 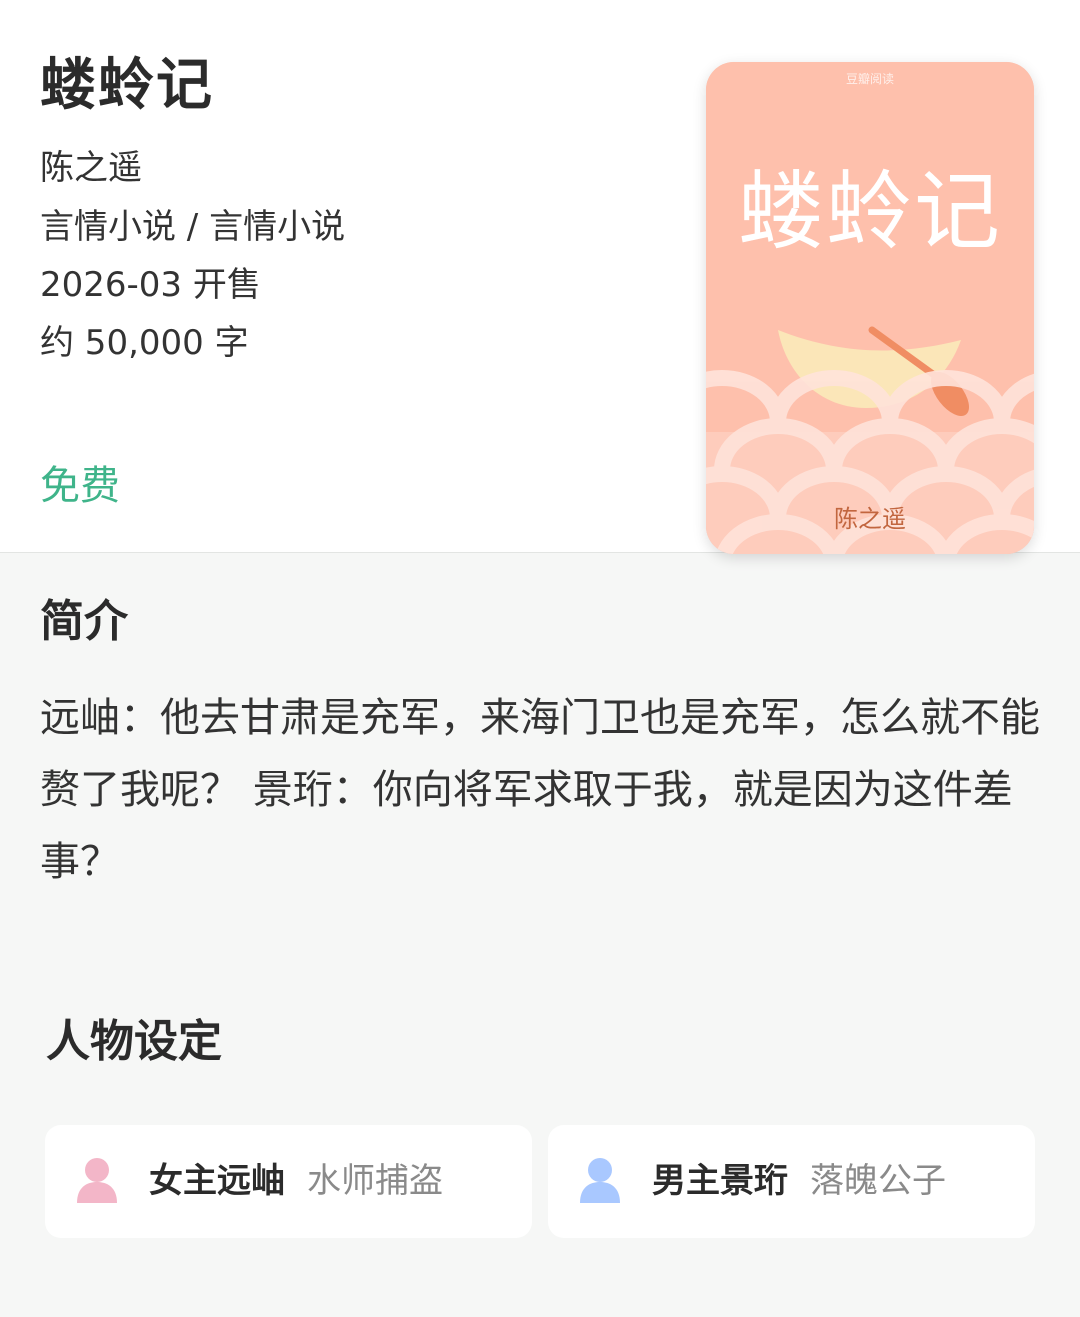 What do you see at coordinates (288, 1181) in the screenshot?
I see `character-card-female-lead: 女主远岫 水师捕盗` at bounding box center [288, 1181].